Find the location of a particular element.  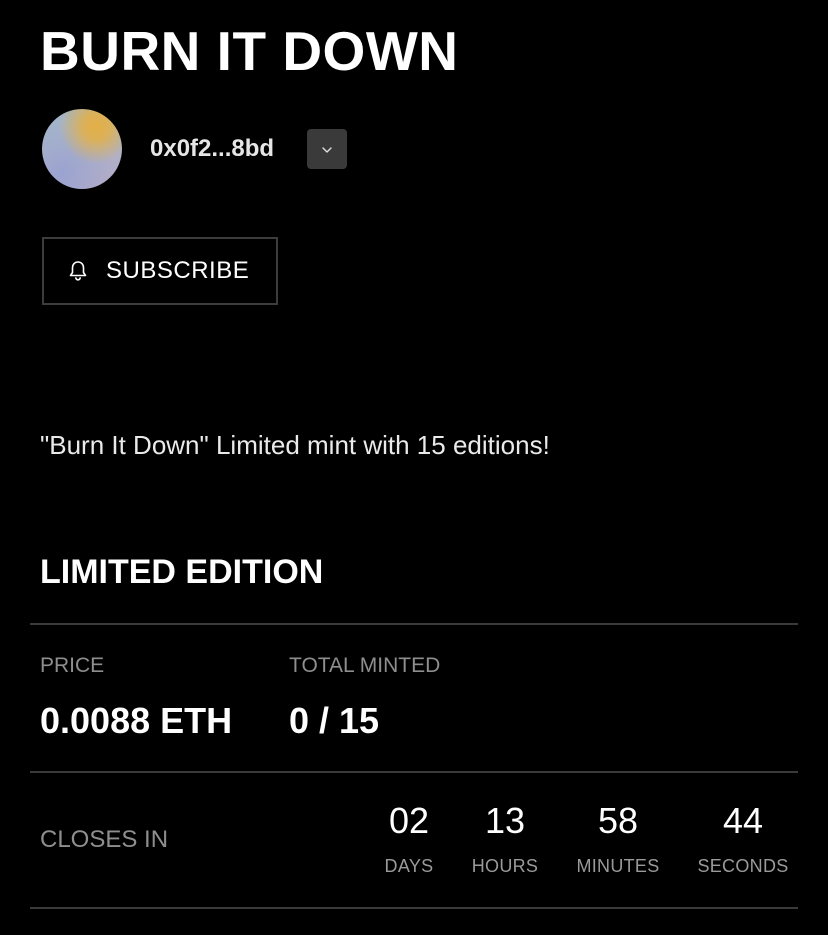

chevron-down-icon is located at coordinates (327, 149).